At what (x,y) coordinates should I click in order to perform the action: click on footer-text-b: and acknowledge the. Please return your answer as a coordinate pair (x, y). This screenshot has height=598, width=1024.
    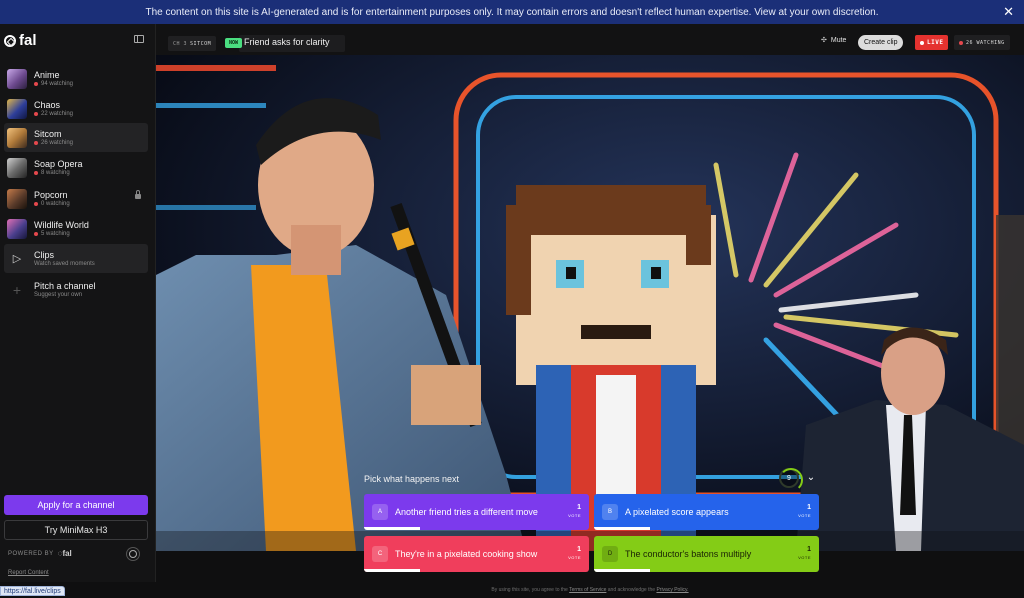
    Looking at the image, I should click on (631, 590).